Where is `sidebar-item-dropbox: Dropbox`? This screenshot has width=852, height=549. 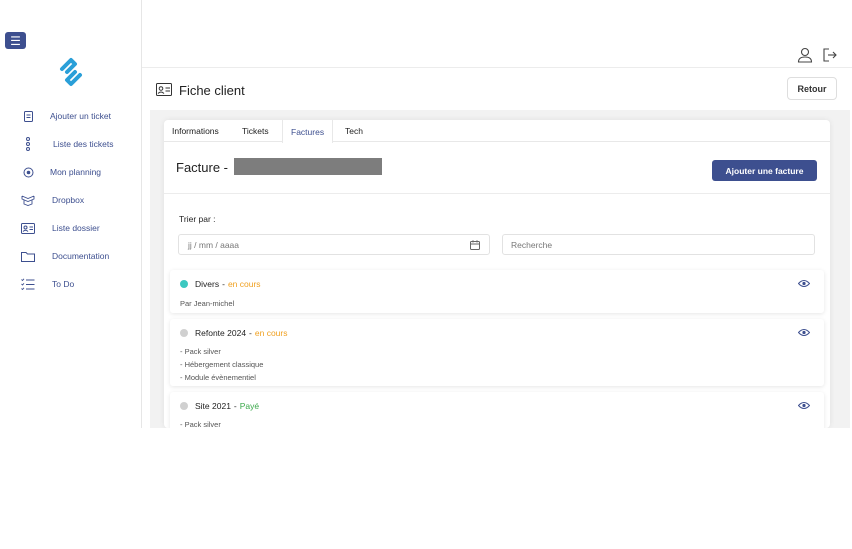
sidebar-item-dropbox: Dropbox is located at coordinates (51, 200).